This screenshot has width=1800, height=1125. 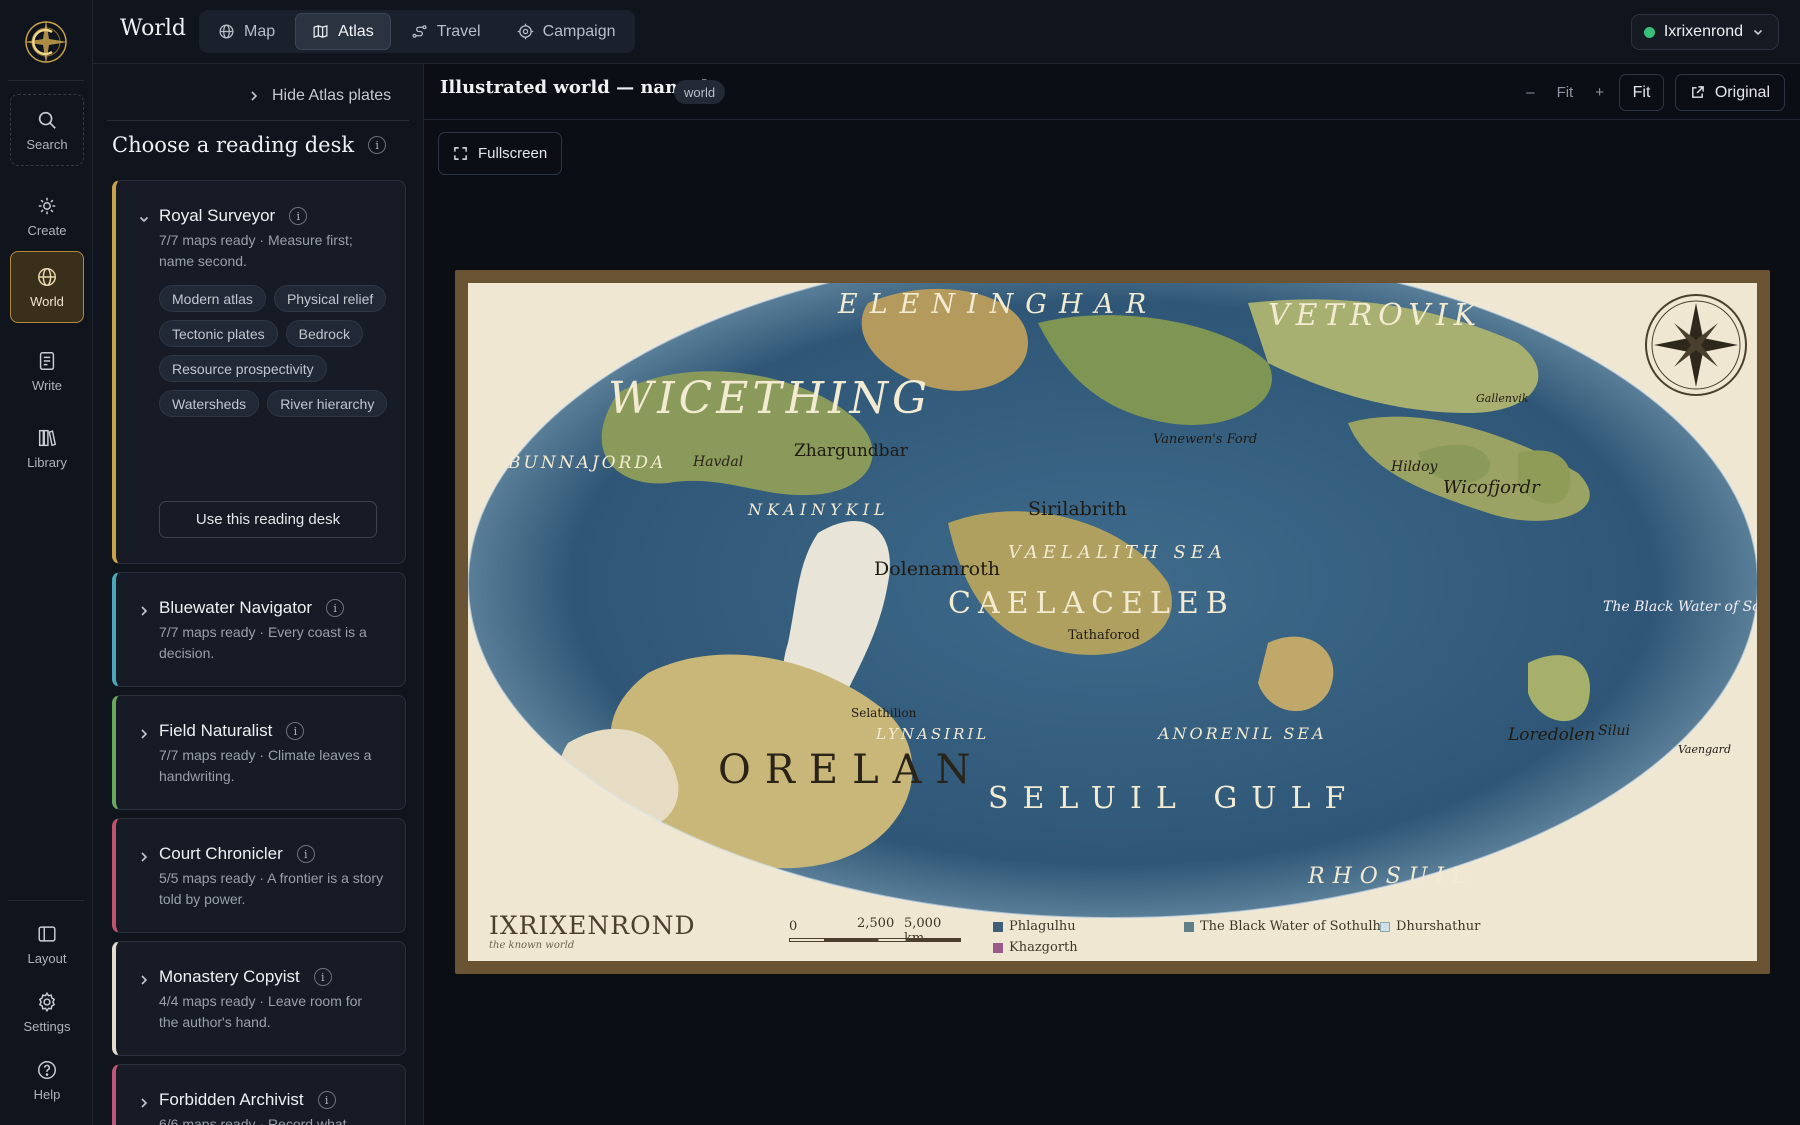 I want to click on map-label: Vaengard, so click(x=1704, y=749).